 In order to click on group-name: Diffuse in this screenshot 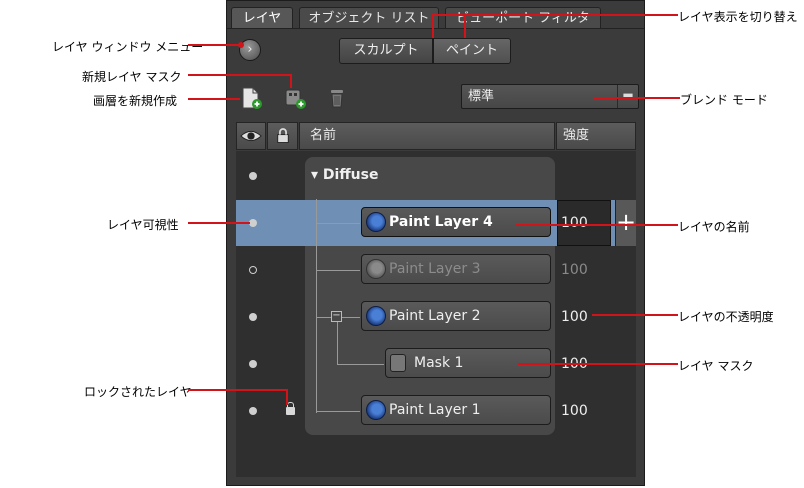, I will do `click(350, 175)`.